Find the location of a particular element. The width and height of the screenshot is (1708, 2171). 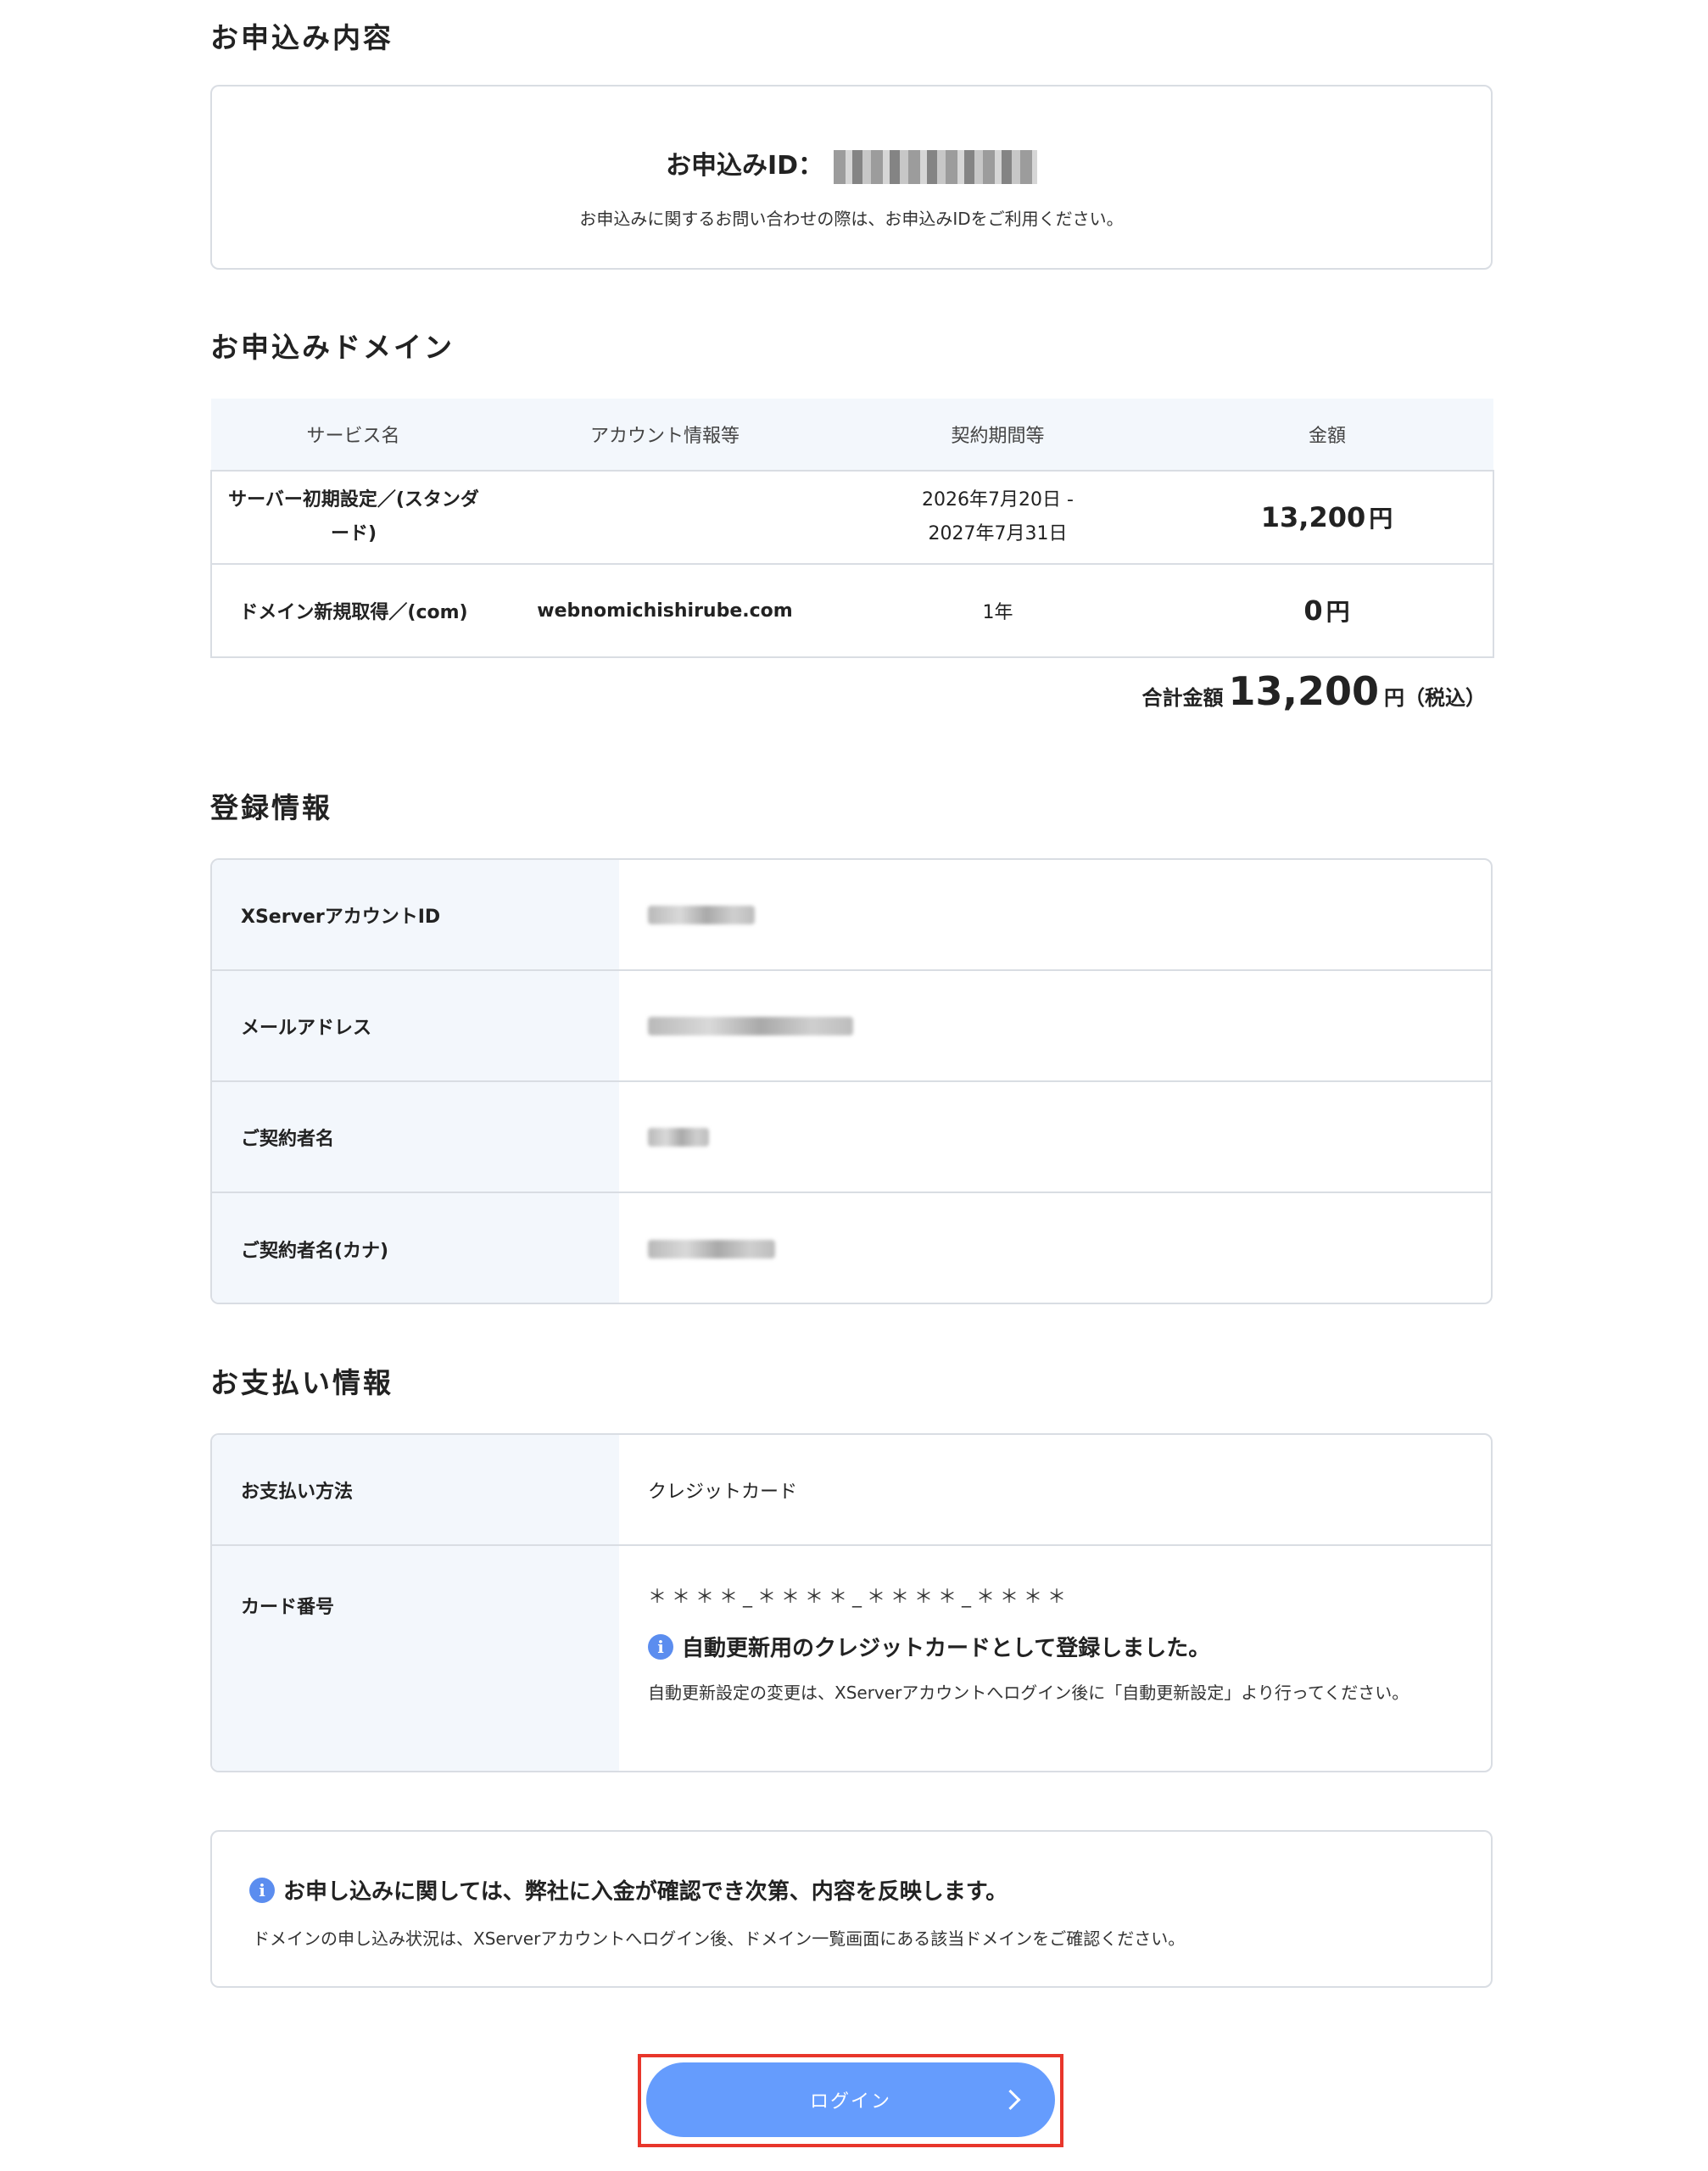

registration-key: ご契約者名(カナ) is located at coordinates (415, 1248).